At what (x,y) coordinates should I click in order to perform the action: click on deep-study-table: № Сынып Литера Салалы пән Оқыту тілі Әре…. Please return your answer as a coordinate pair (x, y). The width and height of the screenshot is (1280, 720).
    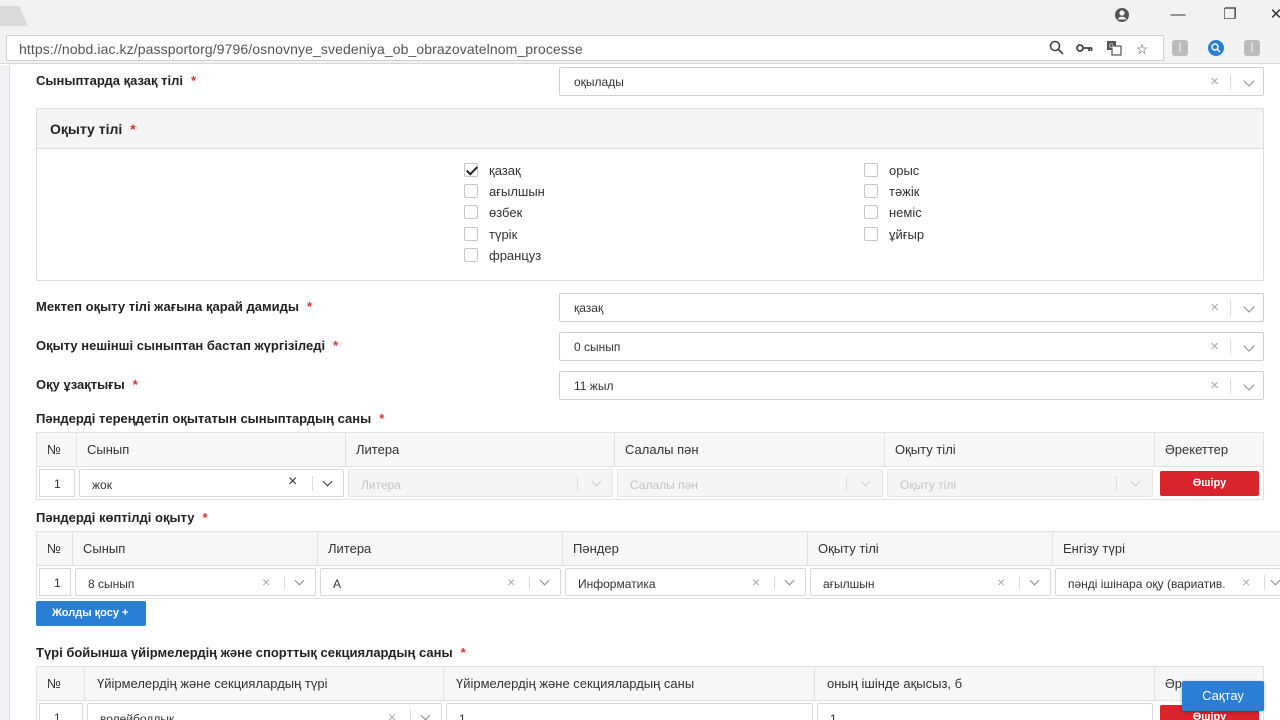
    Looking at the image, I should click on (650, 466).